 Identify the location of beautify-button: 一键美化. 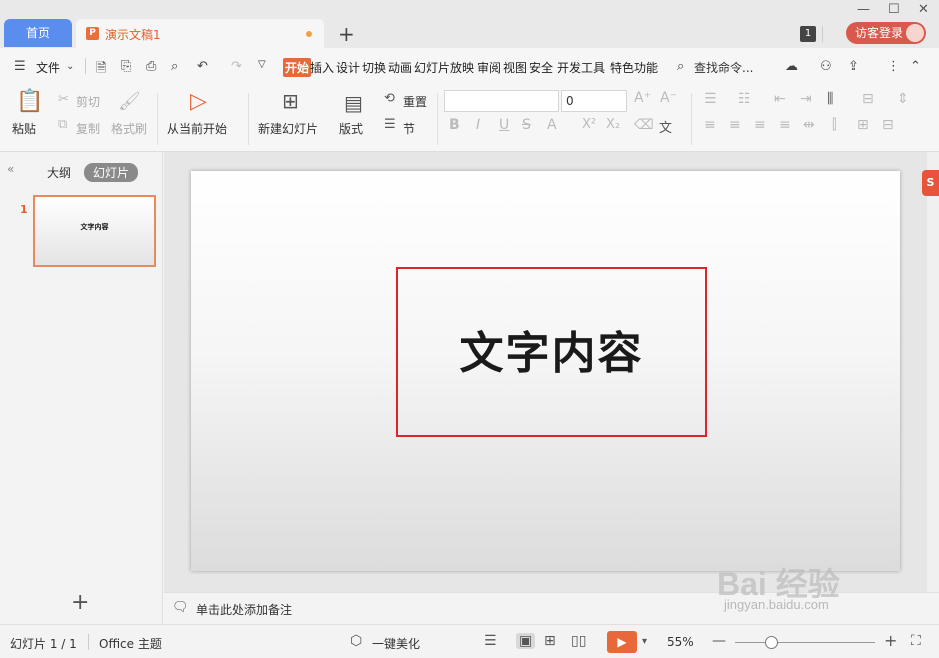
(396, 643).